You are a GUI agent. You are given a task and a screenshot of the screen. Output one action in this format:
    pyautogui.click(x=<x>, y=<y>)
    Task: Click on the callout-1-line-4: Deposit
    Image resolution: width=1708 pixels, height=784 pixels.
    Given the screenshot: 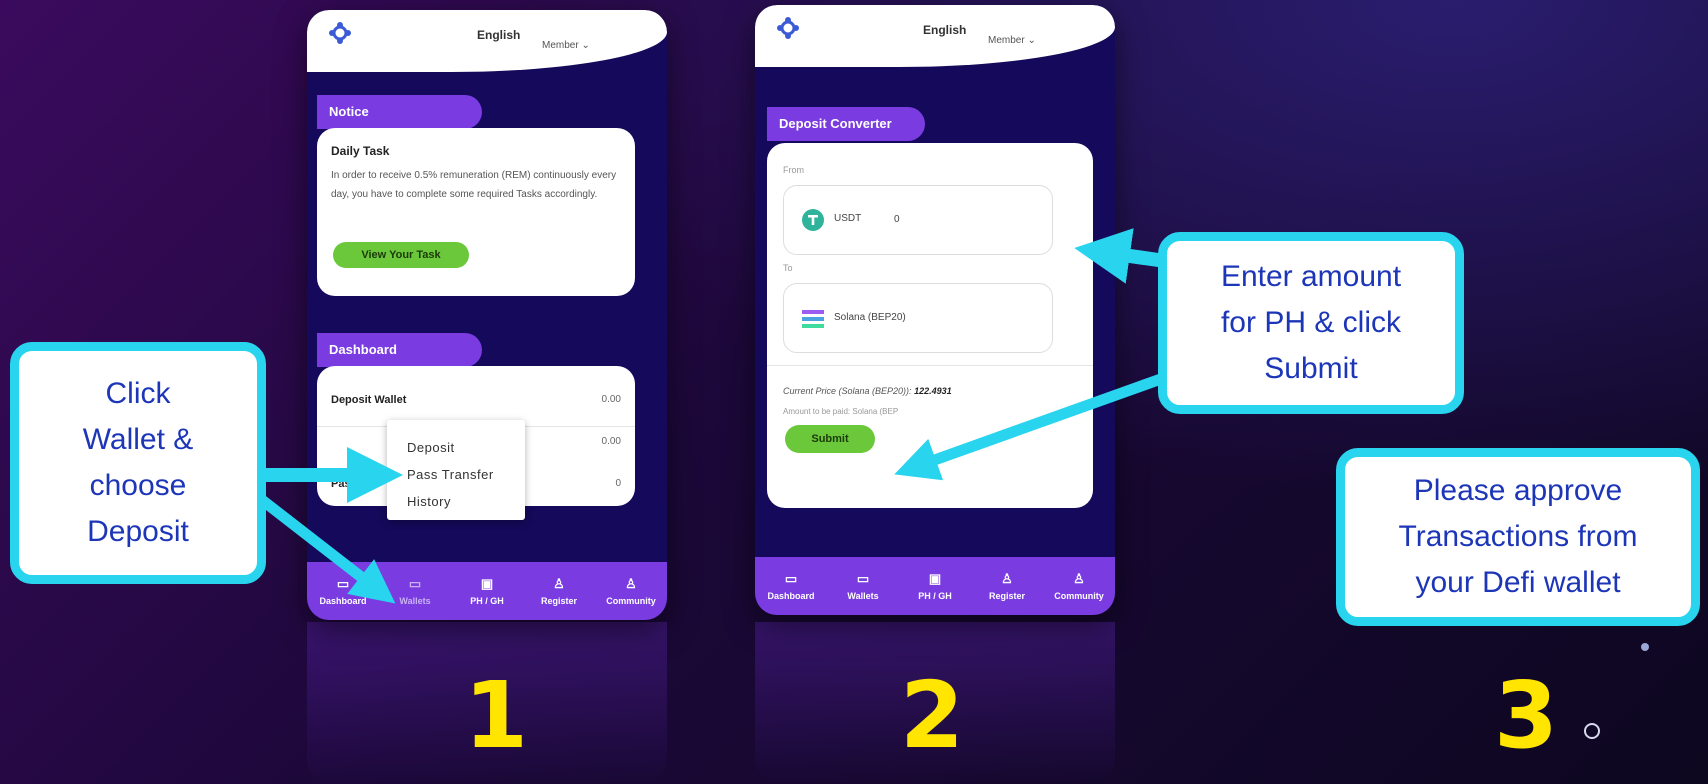 What is the action you would take?
    pyautogui.click(x=138, y=531)
    